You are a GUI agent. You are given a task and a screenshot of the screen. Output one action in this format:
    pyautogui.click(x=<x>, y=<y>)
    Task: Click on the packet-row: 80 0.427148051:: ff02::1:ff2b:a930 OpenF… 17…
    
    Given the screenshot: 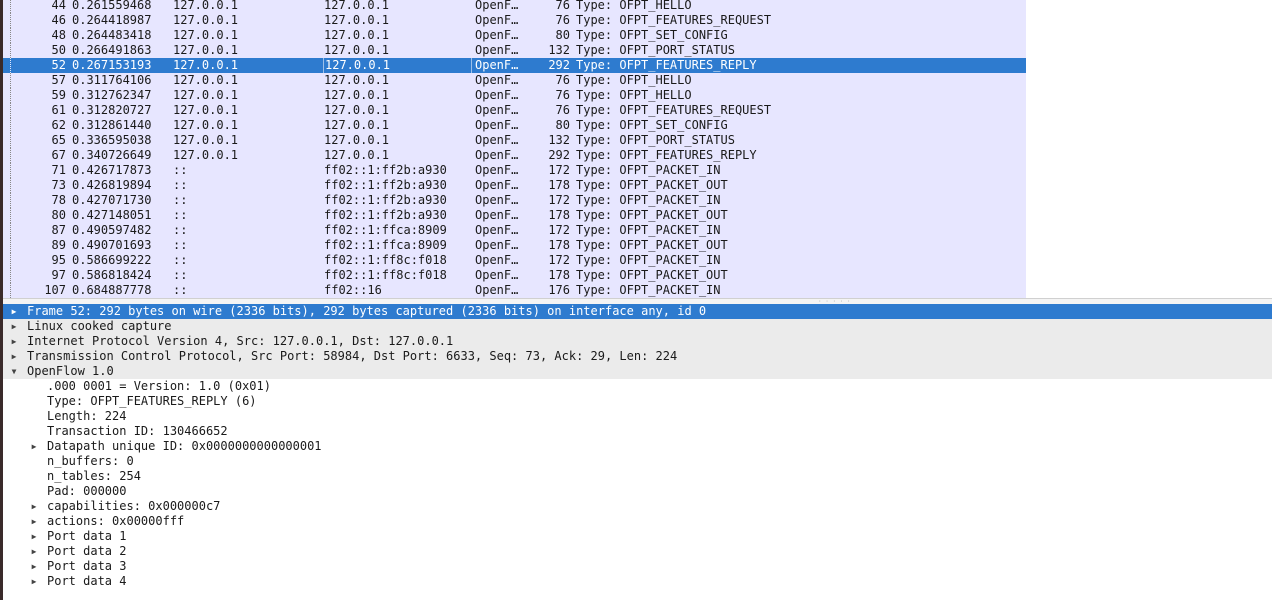 What is the action you would take?
    pyautogui.click(x=514, y=215)
    